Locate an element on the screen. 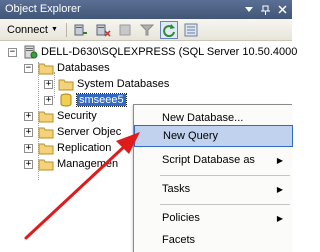 The image size is (320, 252). summary-icon is located at coordinates (191, 30).